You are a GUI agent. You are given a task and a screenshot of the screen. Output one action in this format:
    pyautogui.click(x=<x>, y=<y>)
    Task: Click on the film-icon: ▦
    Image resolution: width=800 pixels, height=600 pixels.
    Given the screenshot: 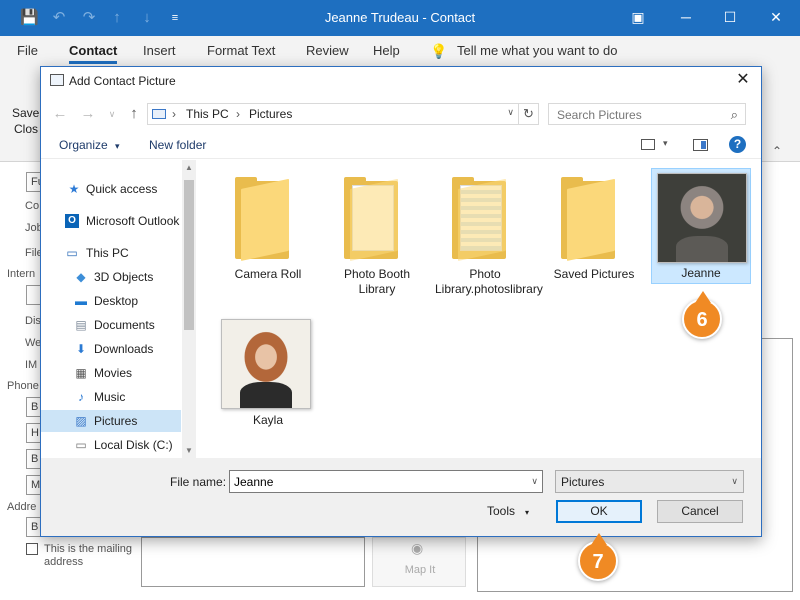 What is the action you would take?
    pyautogui.click(x=81, y=373)
    